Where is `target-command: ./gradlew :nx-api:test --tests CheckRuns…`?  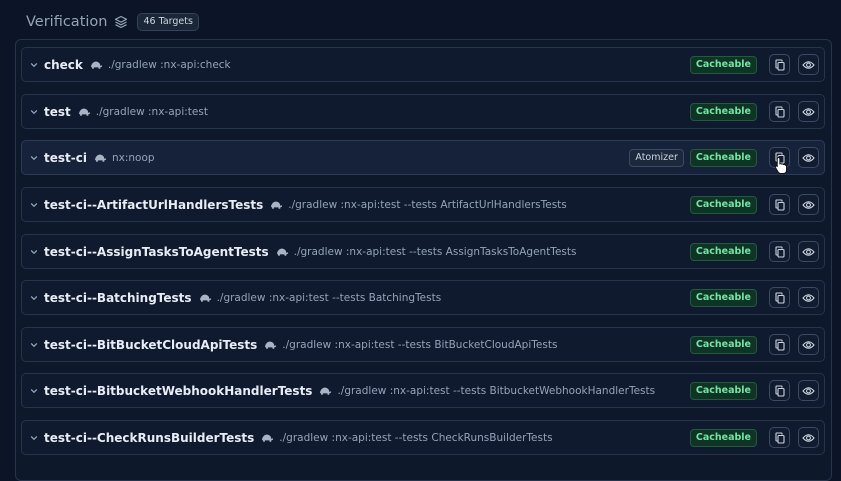
target-command: ./gradlew :nx-api:test --tests CheckRuns… is located at coordinates (416, 437).